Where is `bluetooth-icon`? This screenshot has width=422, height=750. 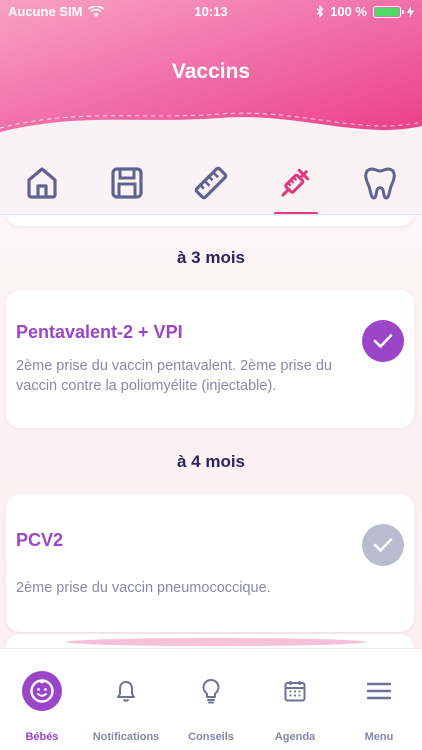 bluetooth-icon is located at coordinates (320, 11).